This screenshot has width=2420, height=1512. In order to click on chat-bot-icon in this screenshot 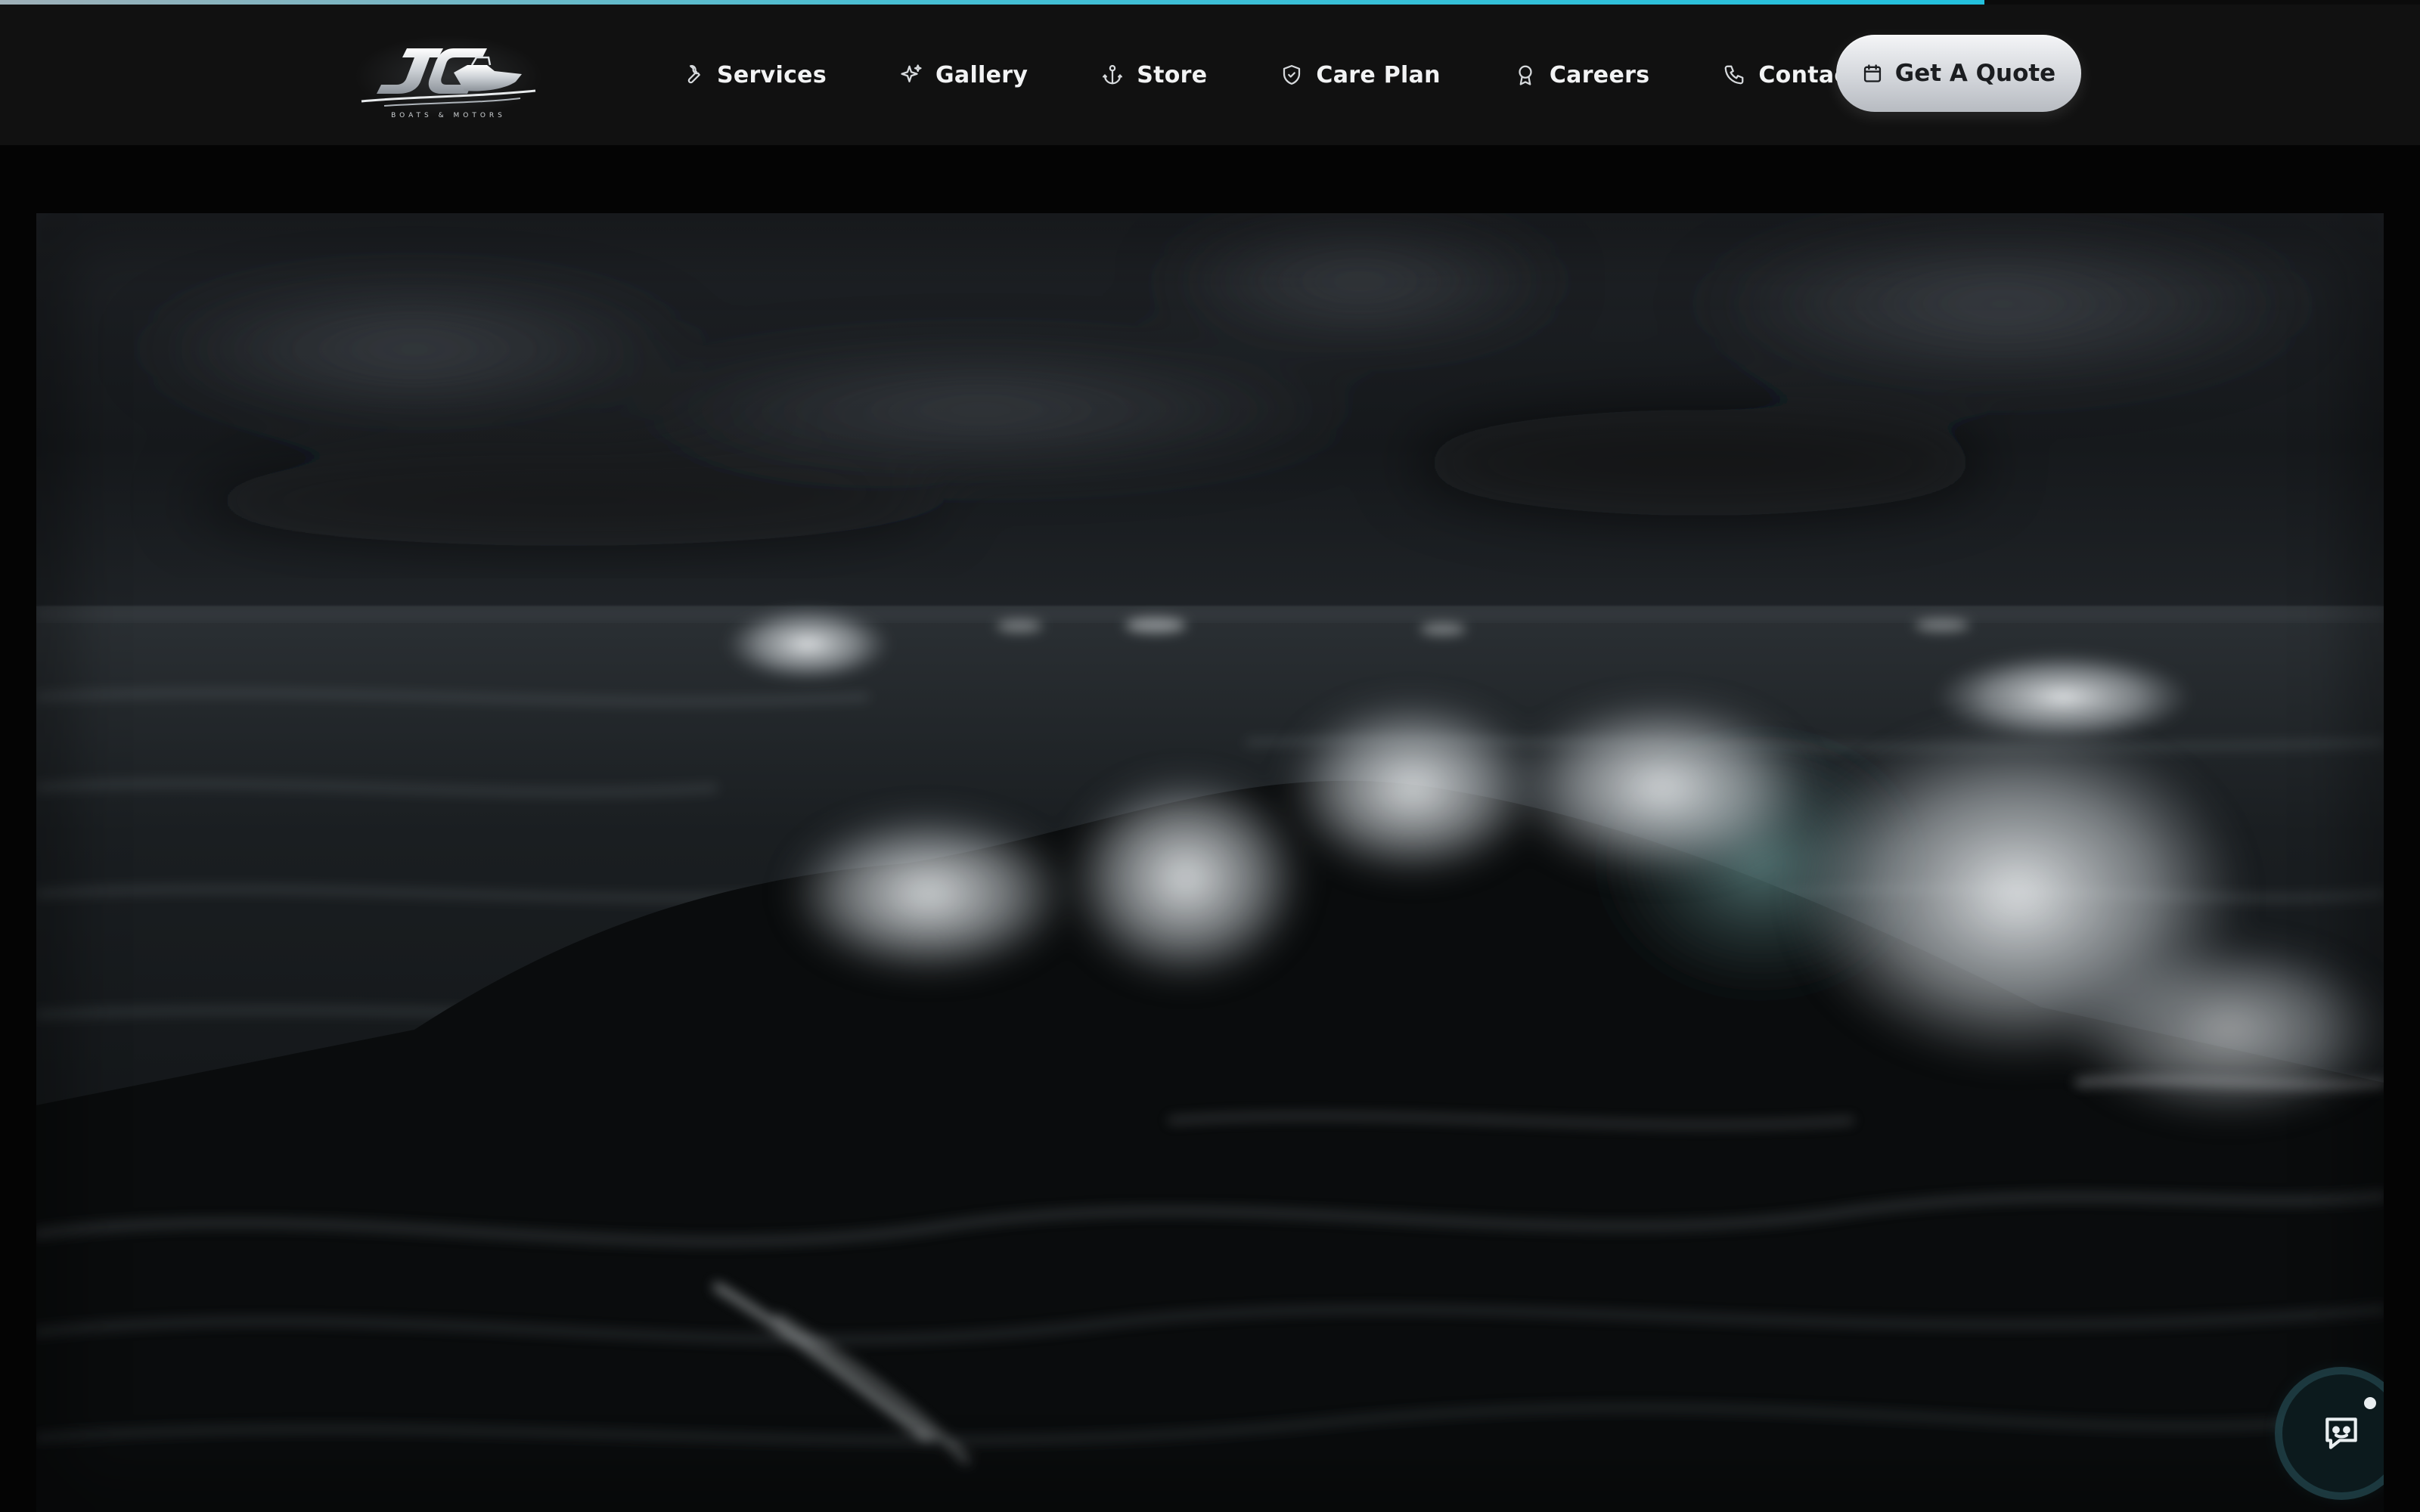, I will do `click(2341, 1433)`.